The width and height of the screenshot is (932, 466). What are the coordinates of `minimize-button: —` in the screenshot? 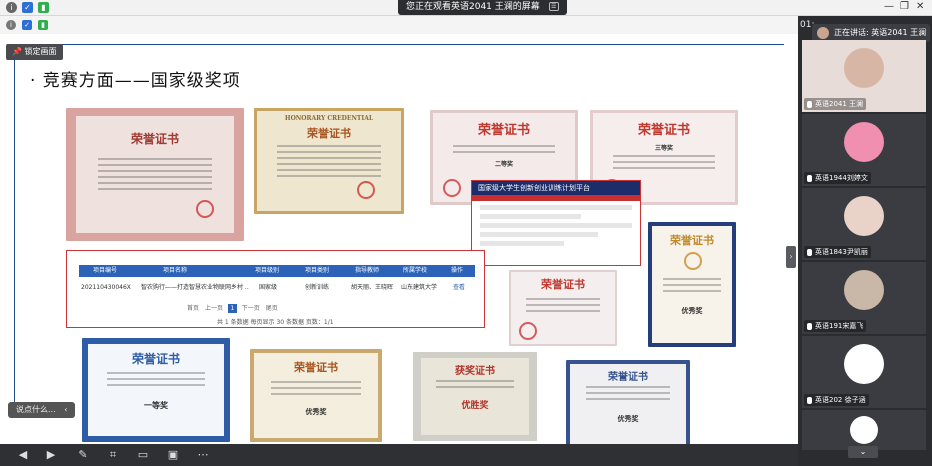 It's located at (889, 6).